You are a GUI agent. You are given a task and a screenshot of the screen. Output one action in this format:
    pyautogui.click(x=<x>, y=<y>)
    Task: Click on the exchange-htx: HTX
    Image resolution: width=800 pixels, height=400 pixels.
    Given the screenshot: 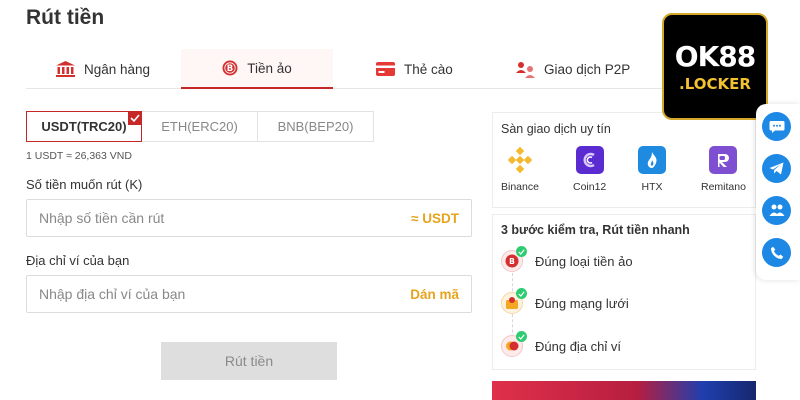 What is the action you would take?
    pyautogui.click(x=652, y=169)
    